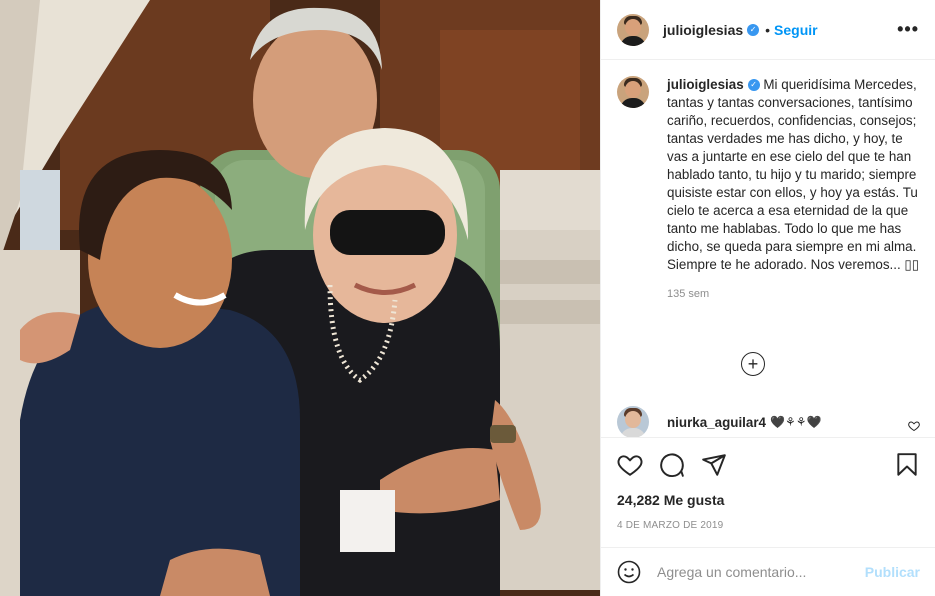  I want to click on action-icons, so click(768, 465).